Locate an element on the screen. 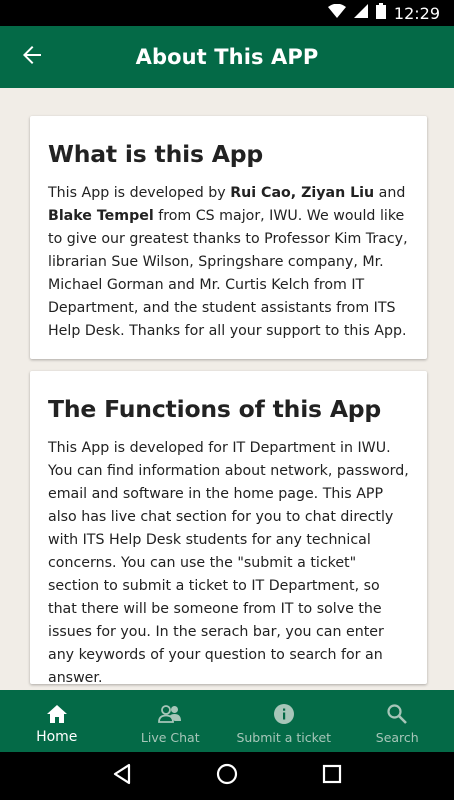 The height and width of the screenshot is (800, 454). card-title: The Functions of this App is located at coordinates (215, 409).